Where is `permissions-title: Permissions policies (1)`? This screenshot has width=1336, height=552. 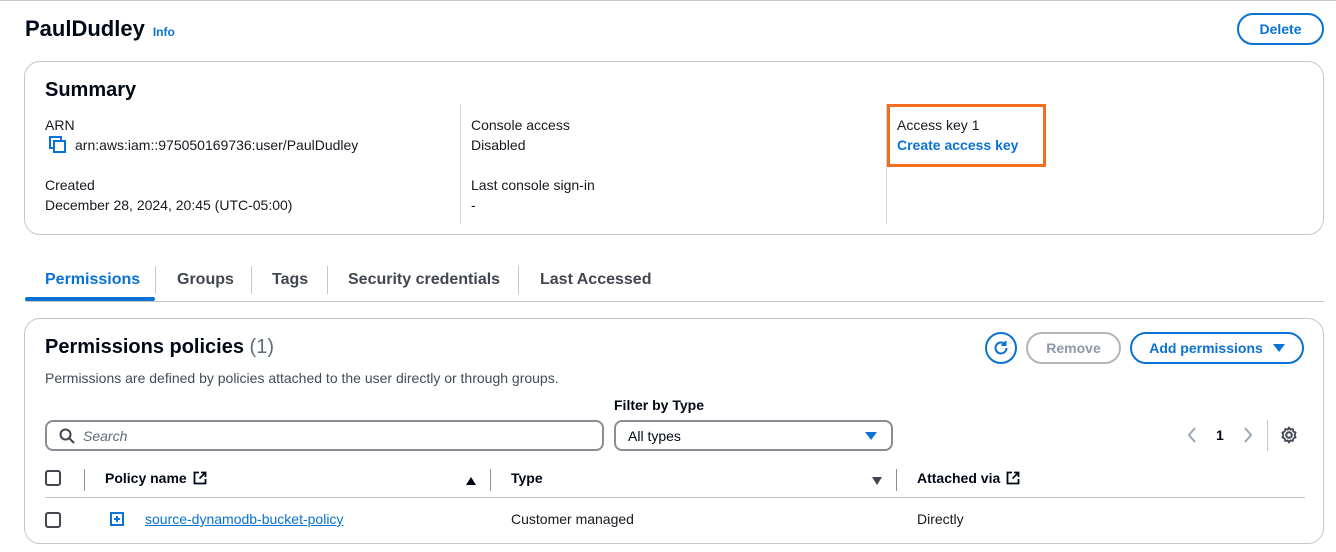
permissions-title: Permissions policies (1) is located at coordinates (159, 347).